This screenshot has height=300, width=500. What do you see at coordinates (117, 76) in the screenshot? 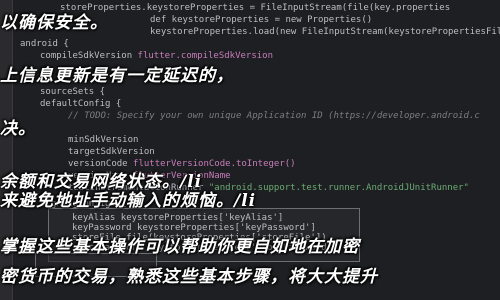
I see `overlay-line-2: 上信息更新是有一定延迟的，` at bounding box center [117, 76].